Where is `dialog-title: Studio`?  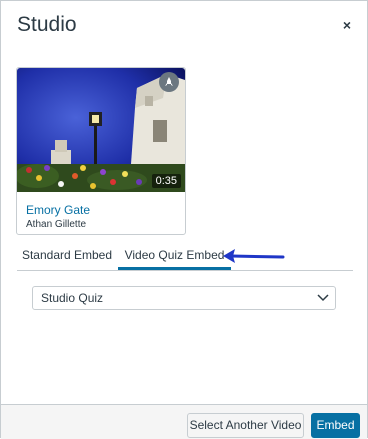 dialog-title: Studio is located at coordinates (47, 24).